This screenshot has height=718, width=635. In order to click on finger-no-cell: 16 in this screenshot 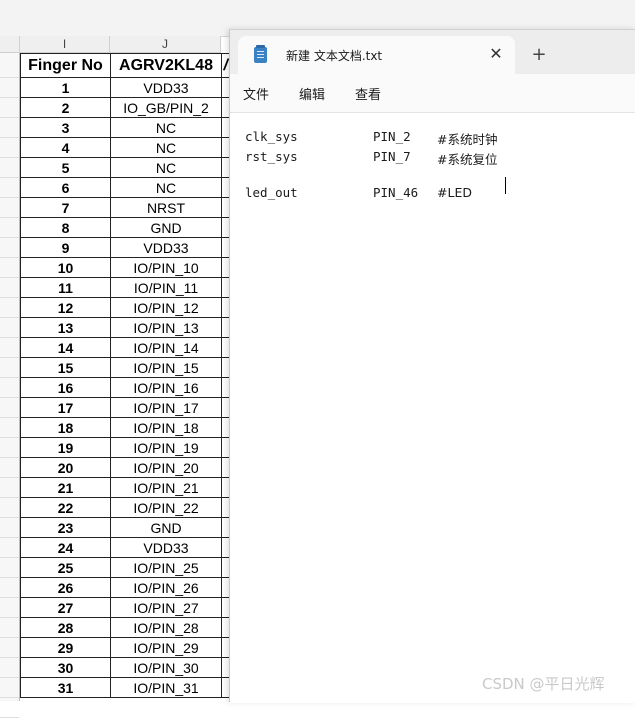, I will do `click(65, 387)`.